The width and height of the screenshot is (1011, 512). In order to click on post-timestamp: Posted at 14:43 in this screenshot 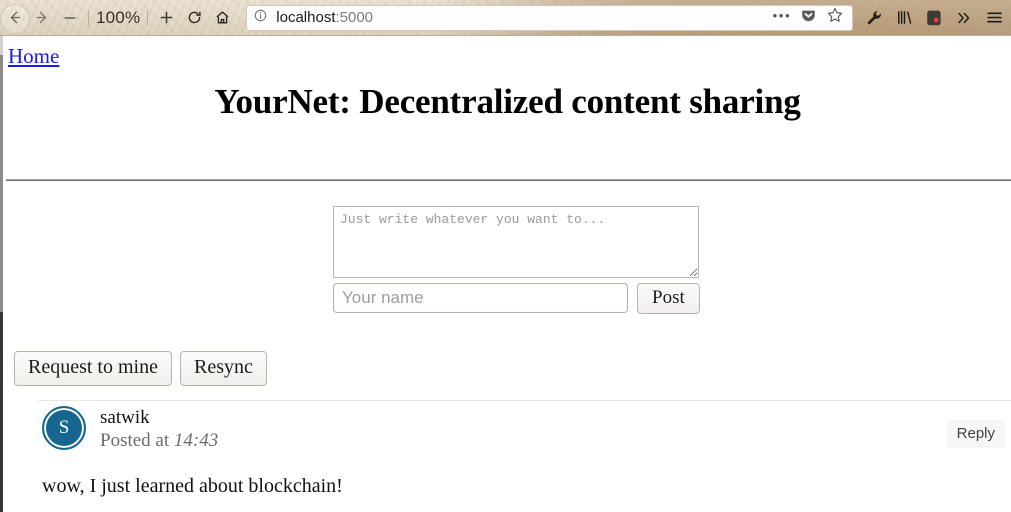, I will do `click(159, 441)`.